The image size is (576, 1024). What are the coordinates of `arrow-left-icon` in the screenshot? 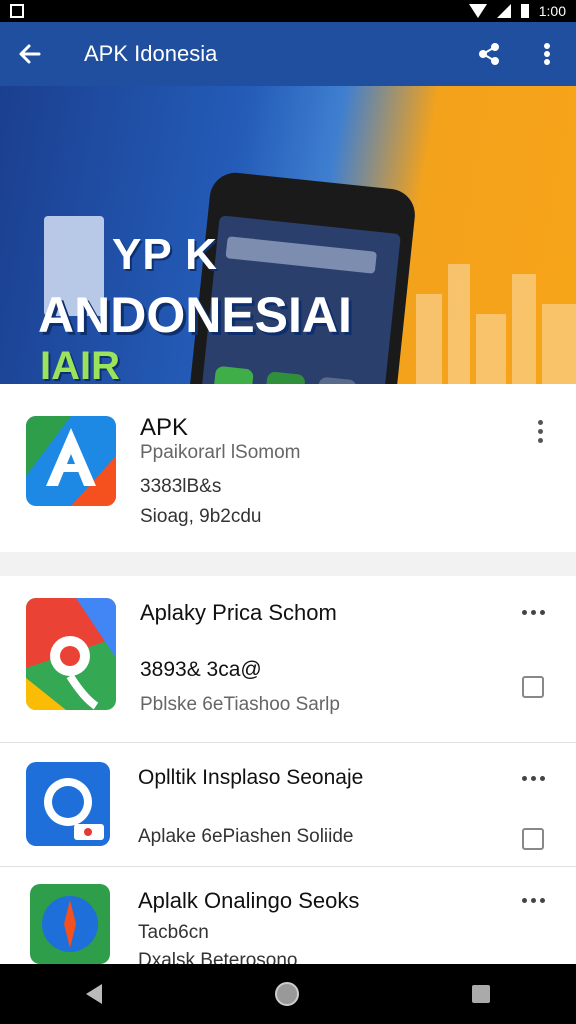 It's located at (30, 54).